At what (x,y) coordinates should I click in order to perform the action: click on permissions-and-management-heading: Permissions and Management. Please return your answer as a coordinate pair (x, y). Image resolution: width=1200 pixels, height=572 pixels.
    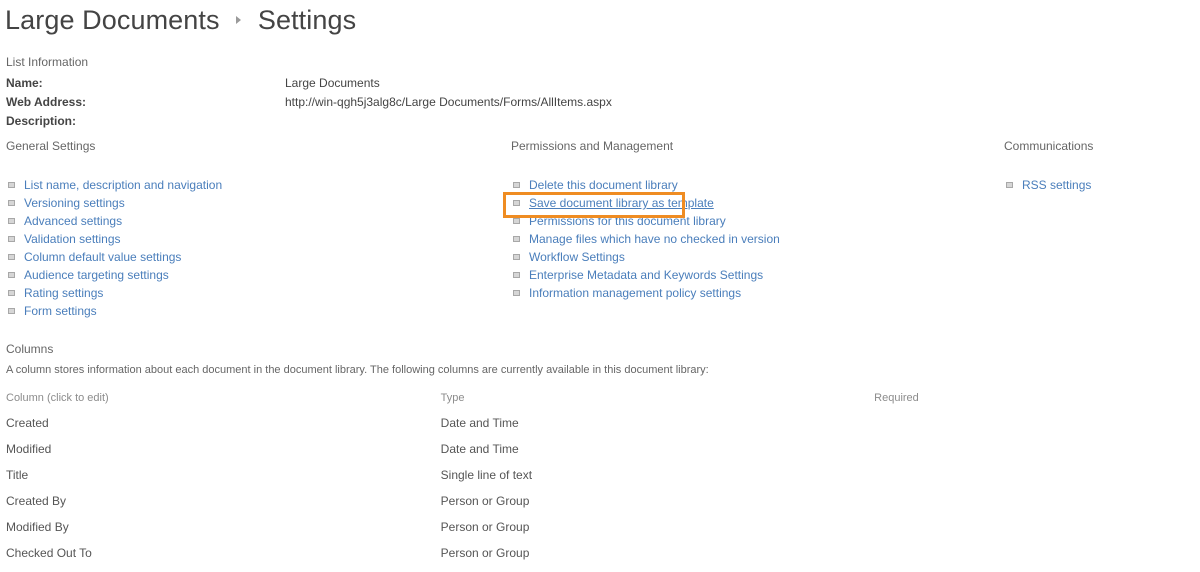
    Looking at the image, I should click on (592, 146).